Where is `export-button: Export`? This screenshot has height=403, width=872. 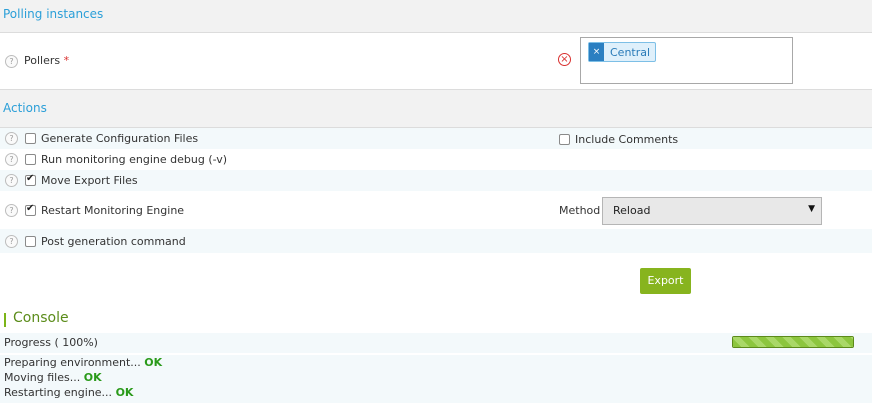
export-button: Export is located at coordinates (665, 281).